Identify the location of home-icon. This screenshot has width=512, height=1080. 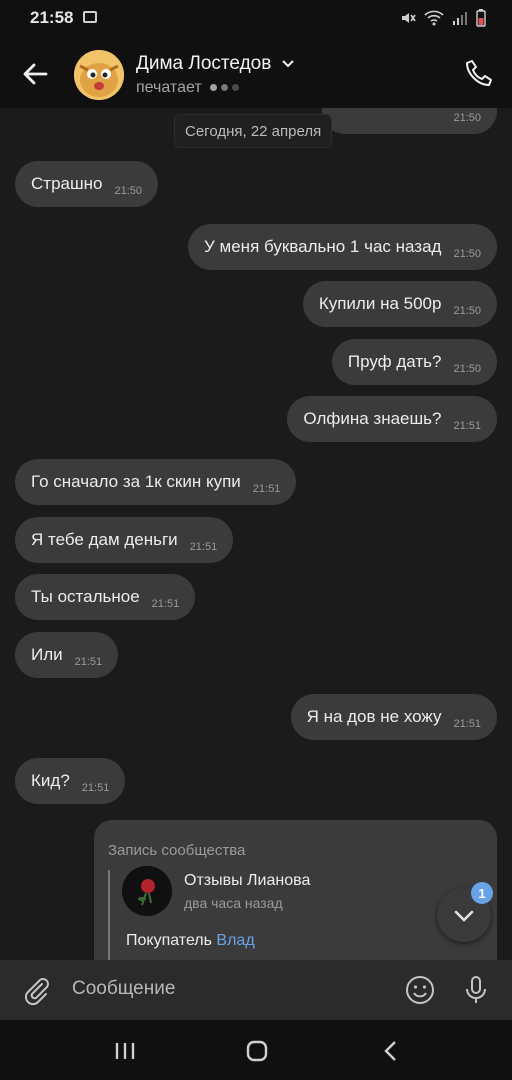
(257, 1051).